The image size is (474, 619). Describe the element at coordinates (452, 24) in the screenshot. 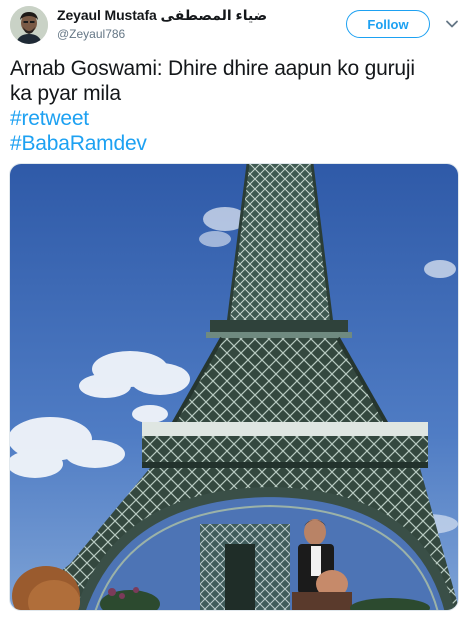

I see `chevron-down-icon` at that location.